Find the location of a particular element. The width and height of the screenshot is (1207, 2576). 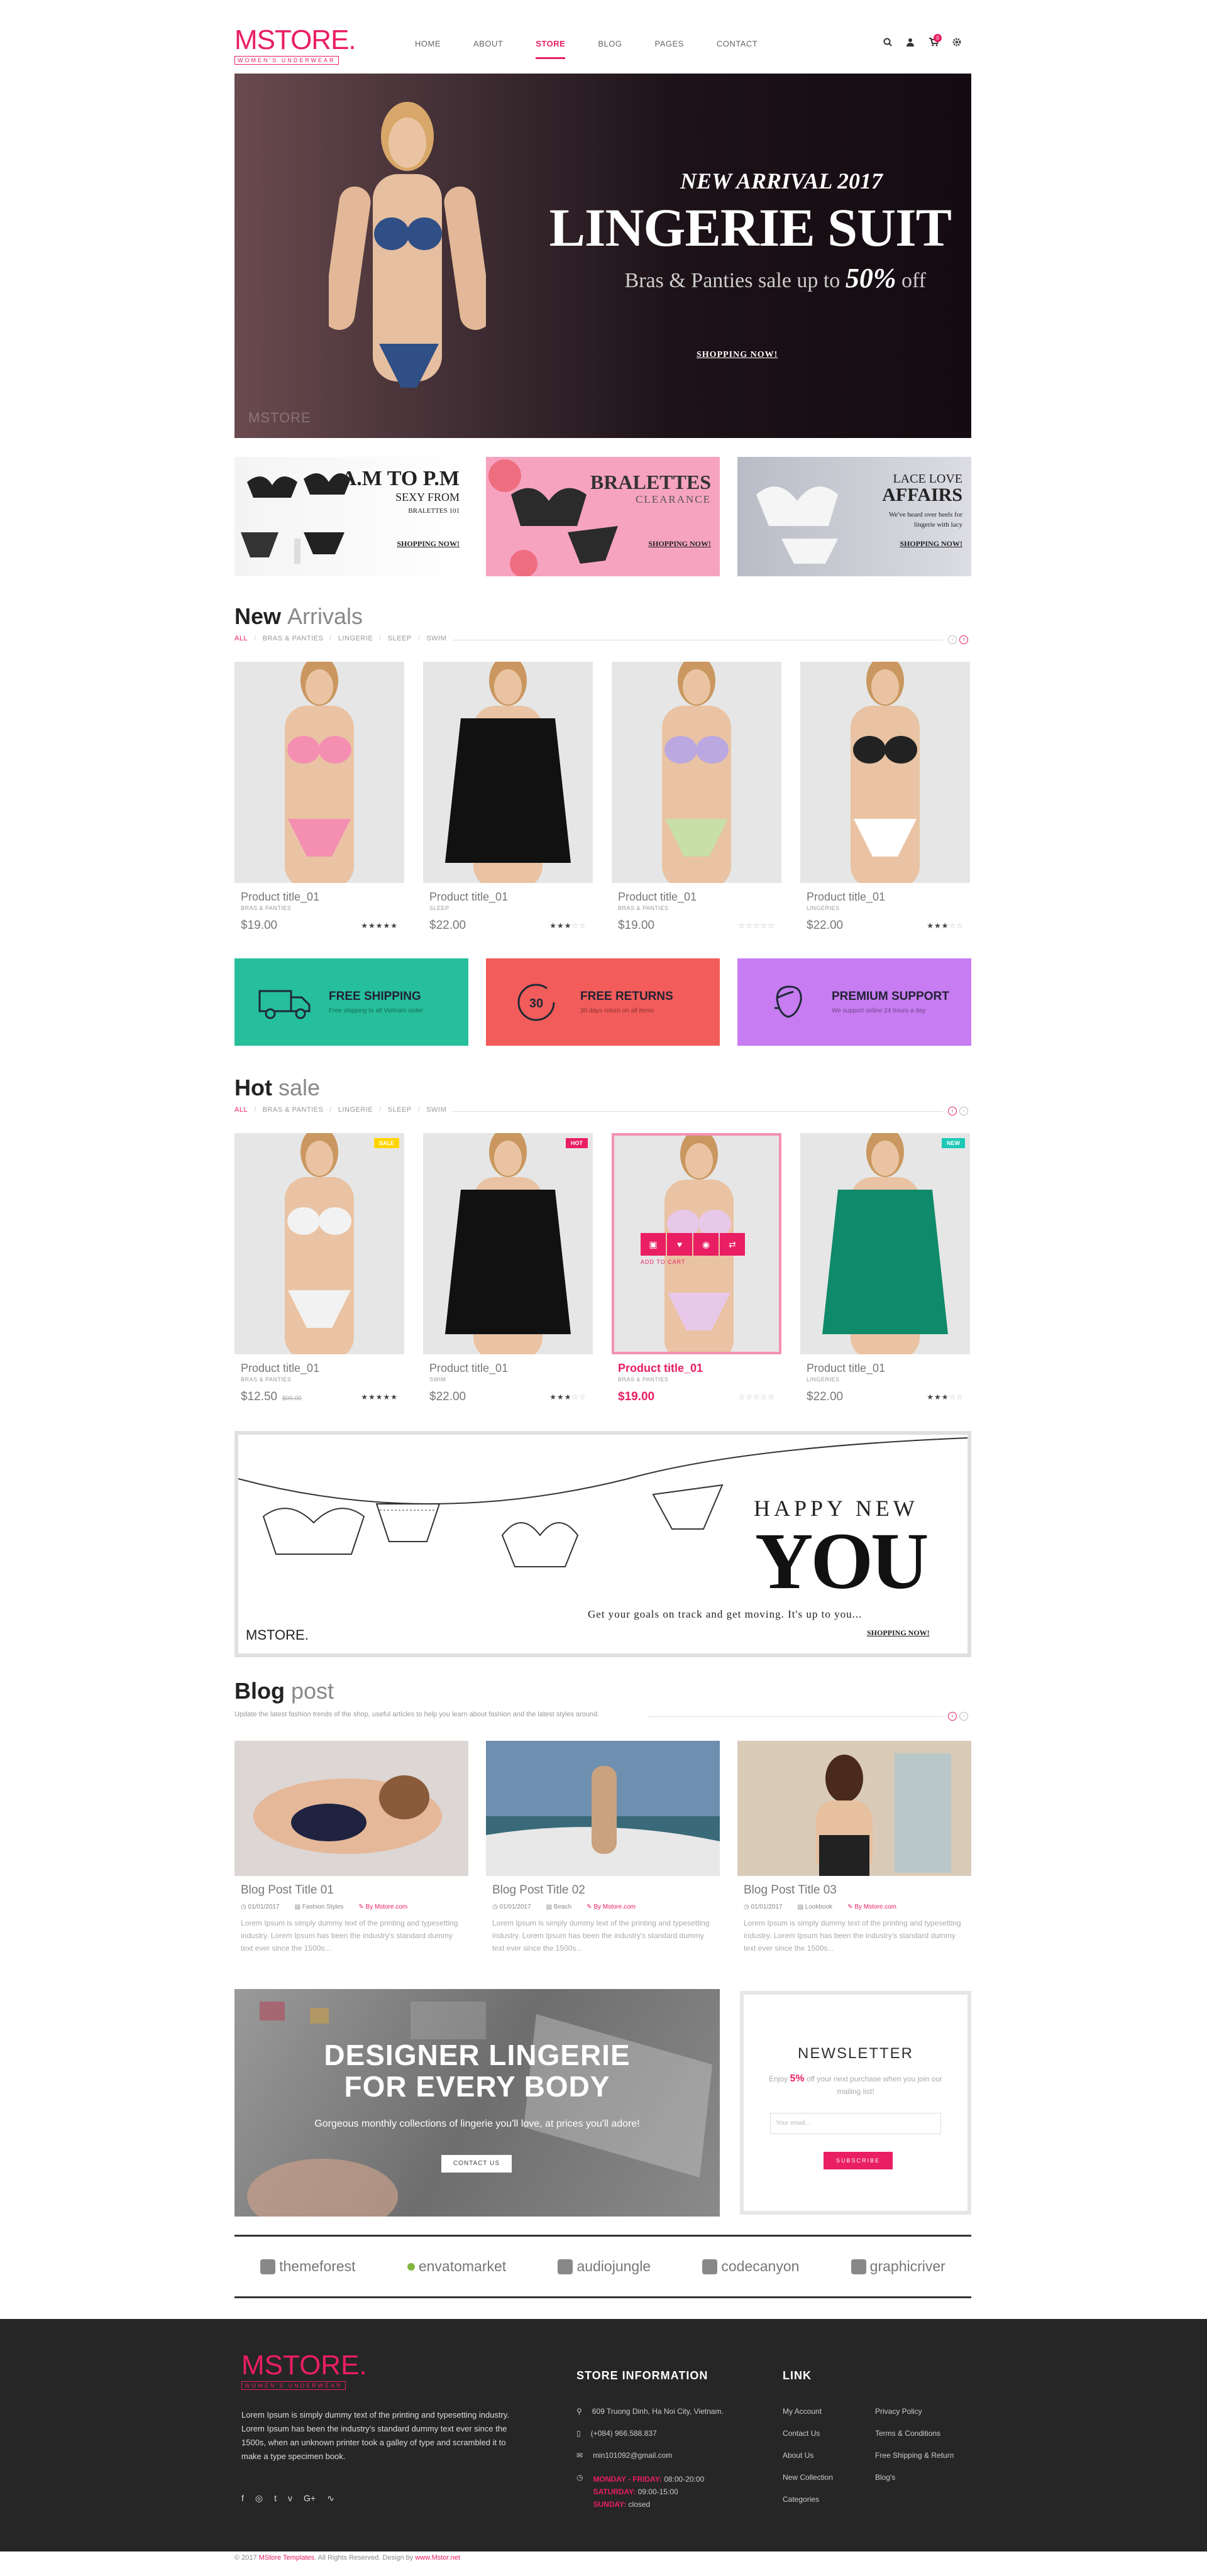

footer-link: Blog's is located at coordinates (885, 2477).